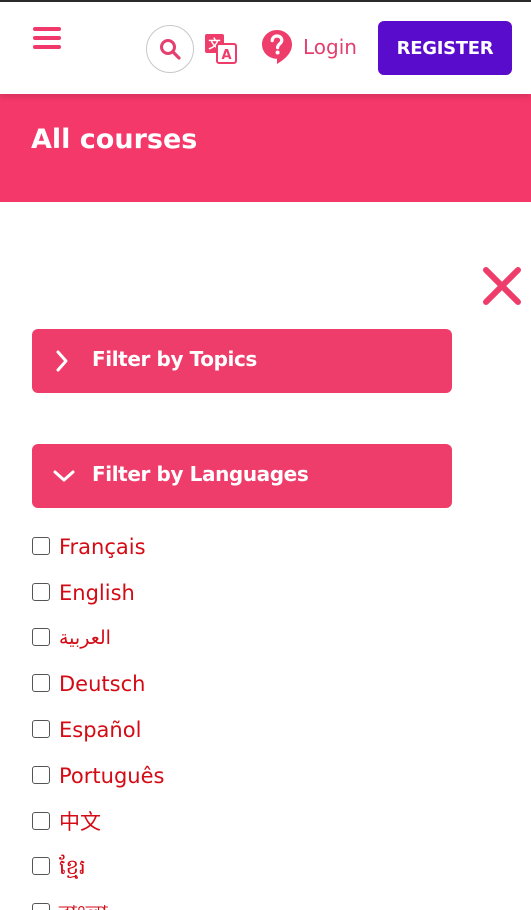  Describe the element at coordinates (64, 476) in the screenshot. I see `chevron-down-icon` at that location.